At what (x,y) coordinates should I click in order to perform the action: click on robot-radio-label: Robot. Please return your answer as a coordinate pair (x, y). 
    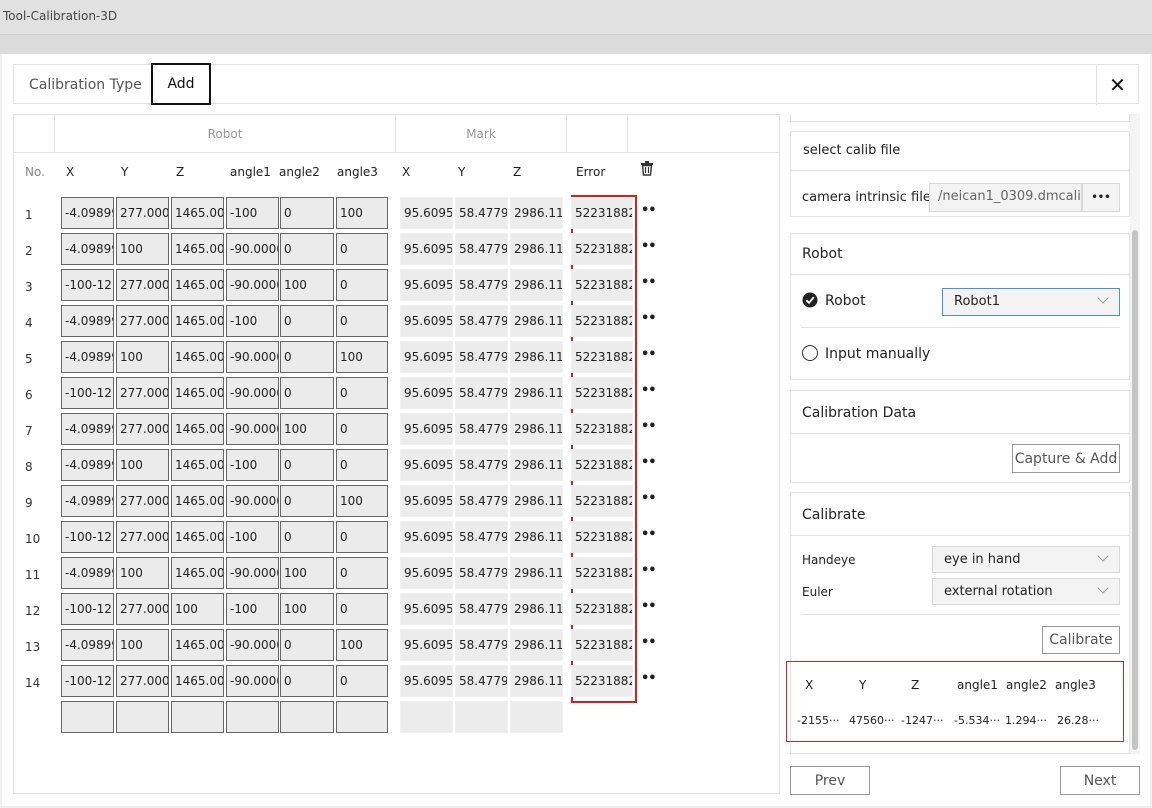
    Looking at the image, I should click on (845, 301).